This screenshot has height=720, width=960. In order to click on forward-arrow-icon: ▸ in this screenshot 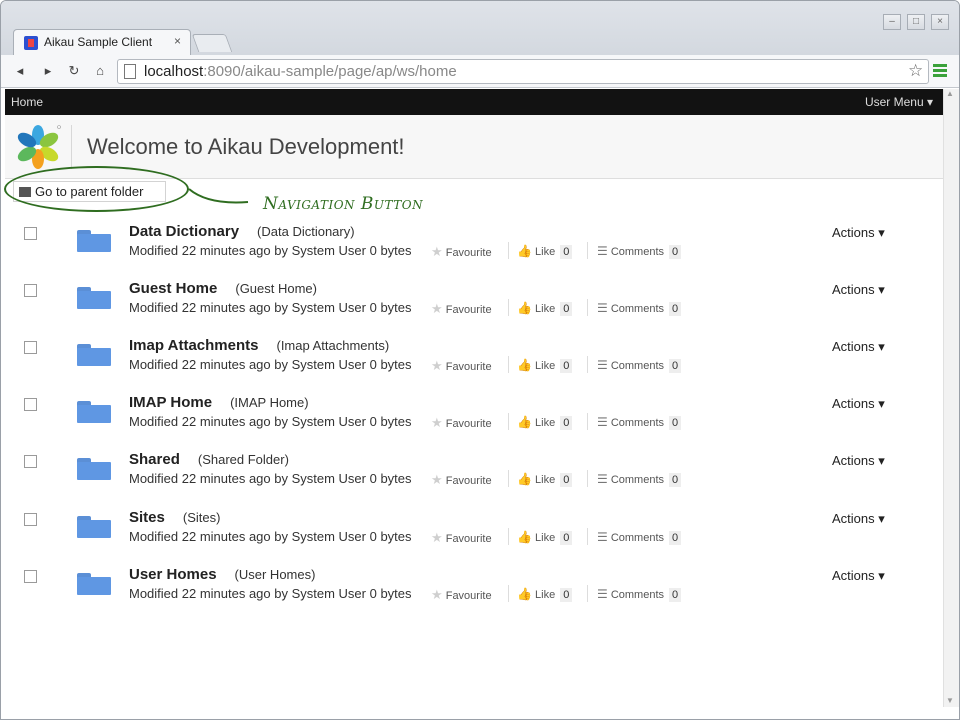, I will do `click(48, 71)`.